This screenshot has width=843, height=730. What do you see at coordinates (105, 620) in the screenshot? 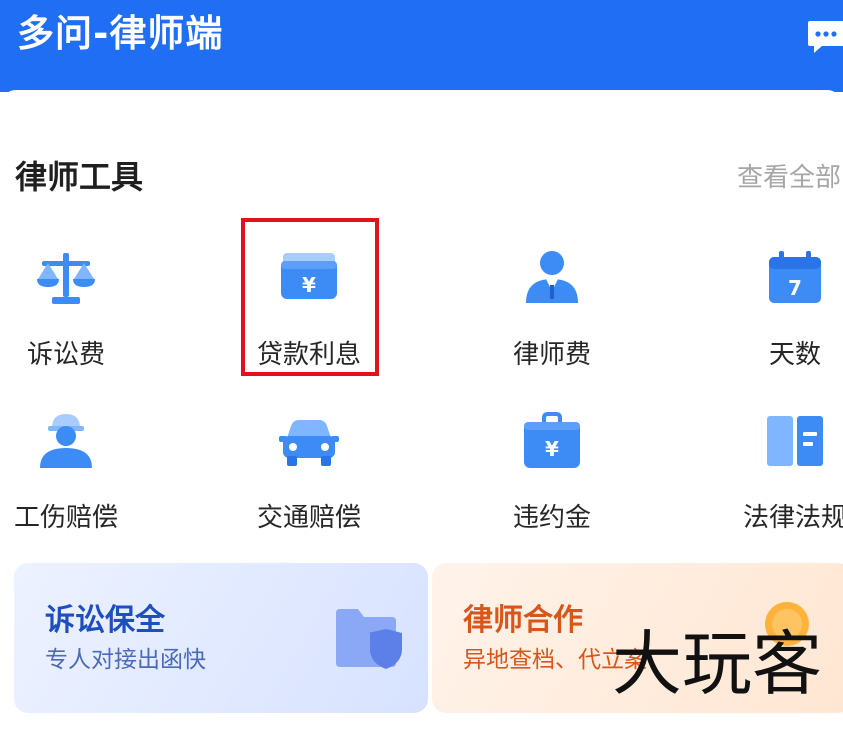
I see `card-title: 诉讼保全` at bounding box center [105, 620].